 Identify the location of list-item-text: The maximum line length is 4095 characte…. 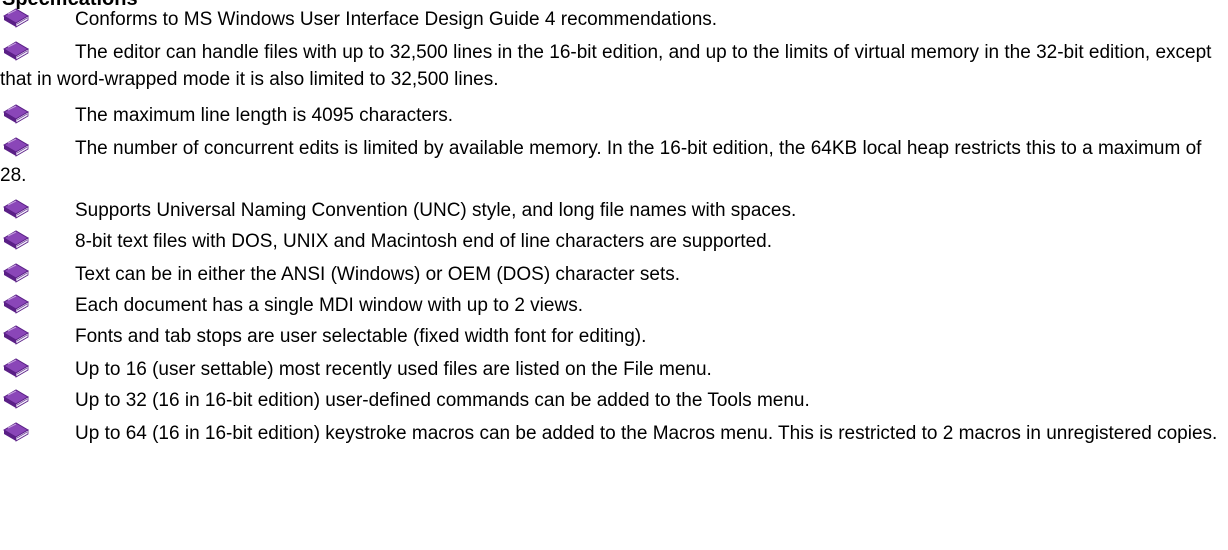
(264, 115).